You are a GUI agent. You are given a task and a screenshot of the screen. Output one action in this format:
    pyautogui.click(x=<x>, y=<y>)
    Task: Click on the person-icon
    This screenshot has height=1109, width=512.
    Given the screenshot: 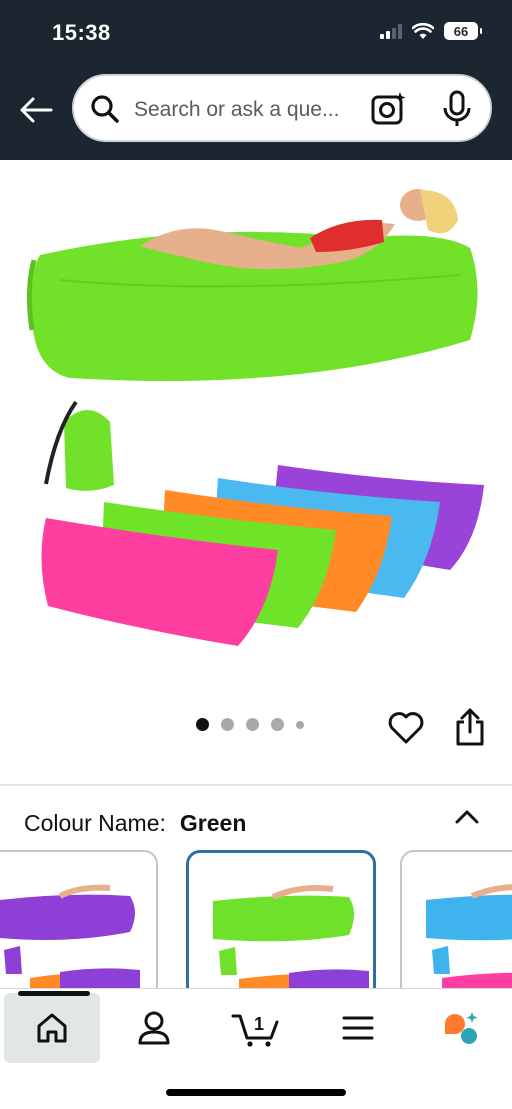 What is the action you would take?
    pyautogui.click(x=154, y=1028)
    